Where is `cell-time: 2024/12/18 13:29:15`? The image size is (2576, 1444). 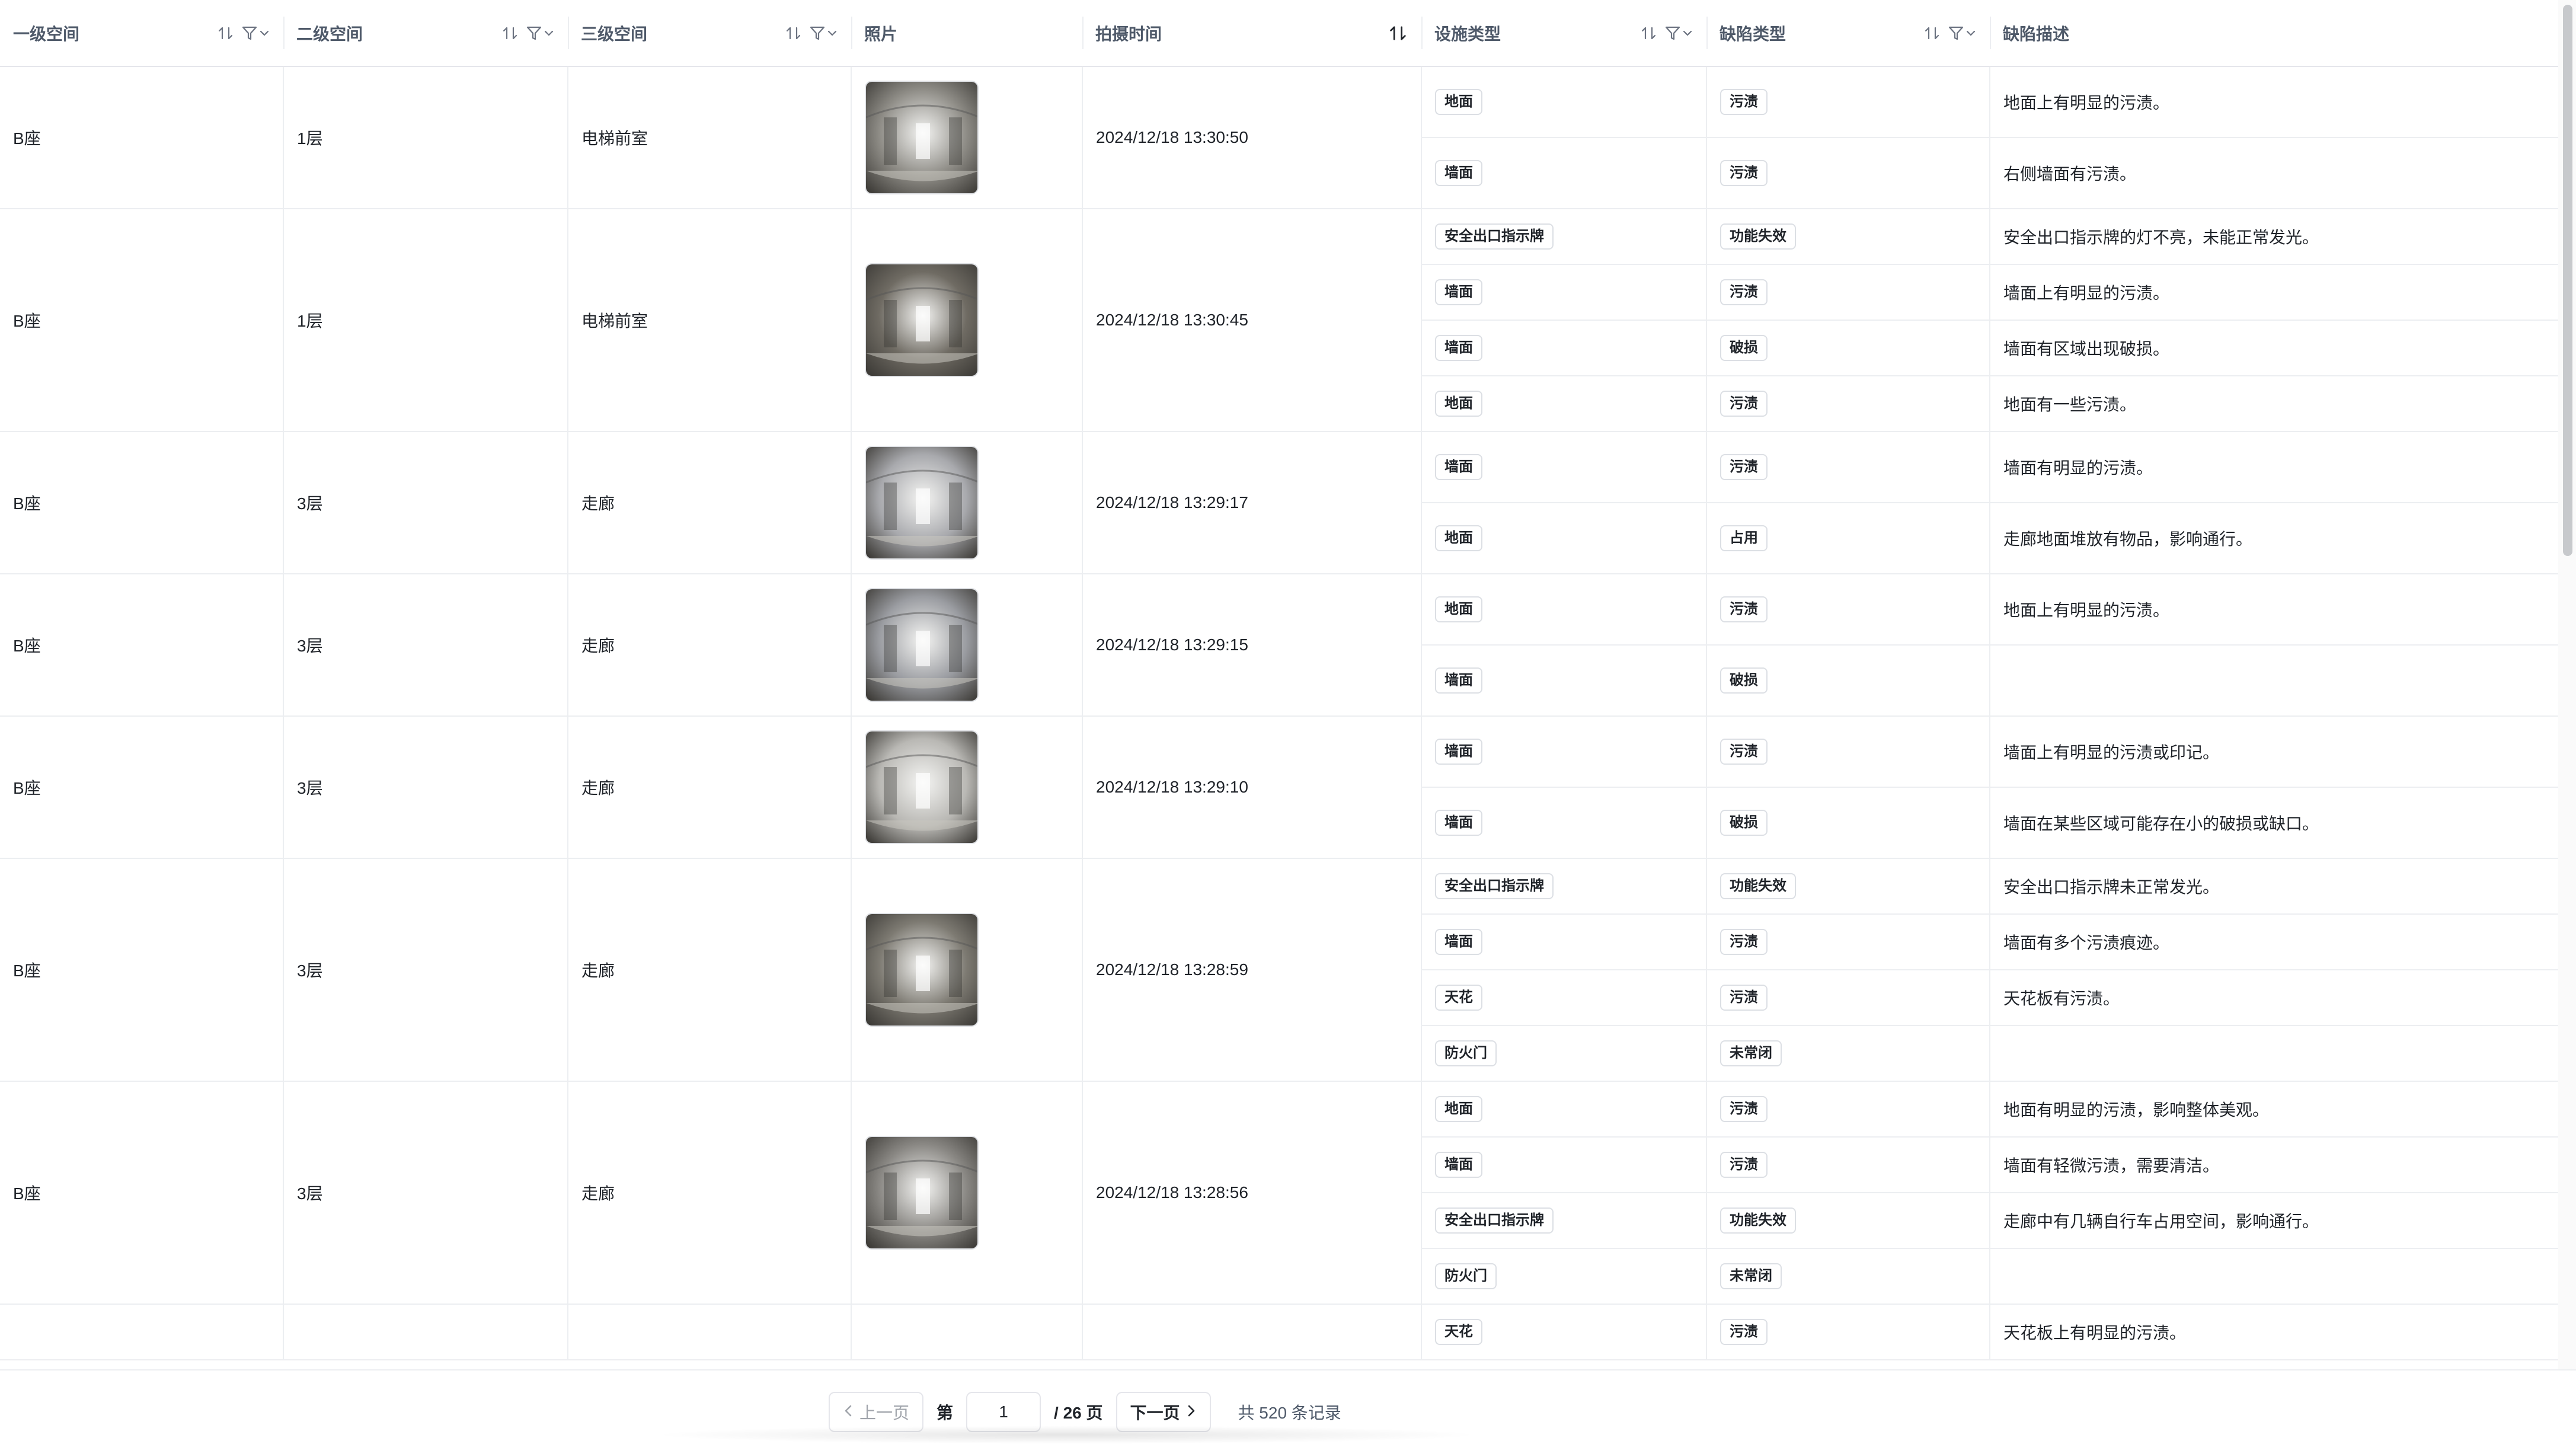 cell-time: 2024/12/18 13:29:15 is located at coordinates (1252, 646).